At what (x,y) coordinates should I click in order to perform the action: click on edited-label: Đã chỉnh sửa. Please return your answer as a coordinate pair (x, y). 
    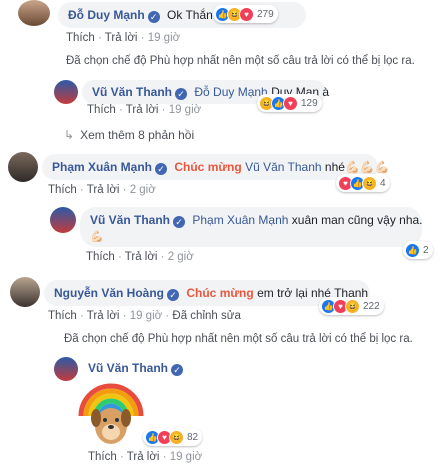
    Looking at the image, I should click on (206, 316).